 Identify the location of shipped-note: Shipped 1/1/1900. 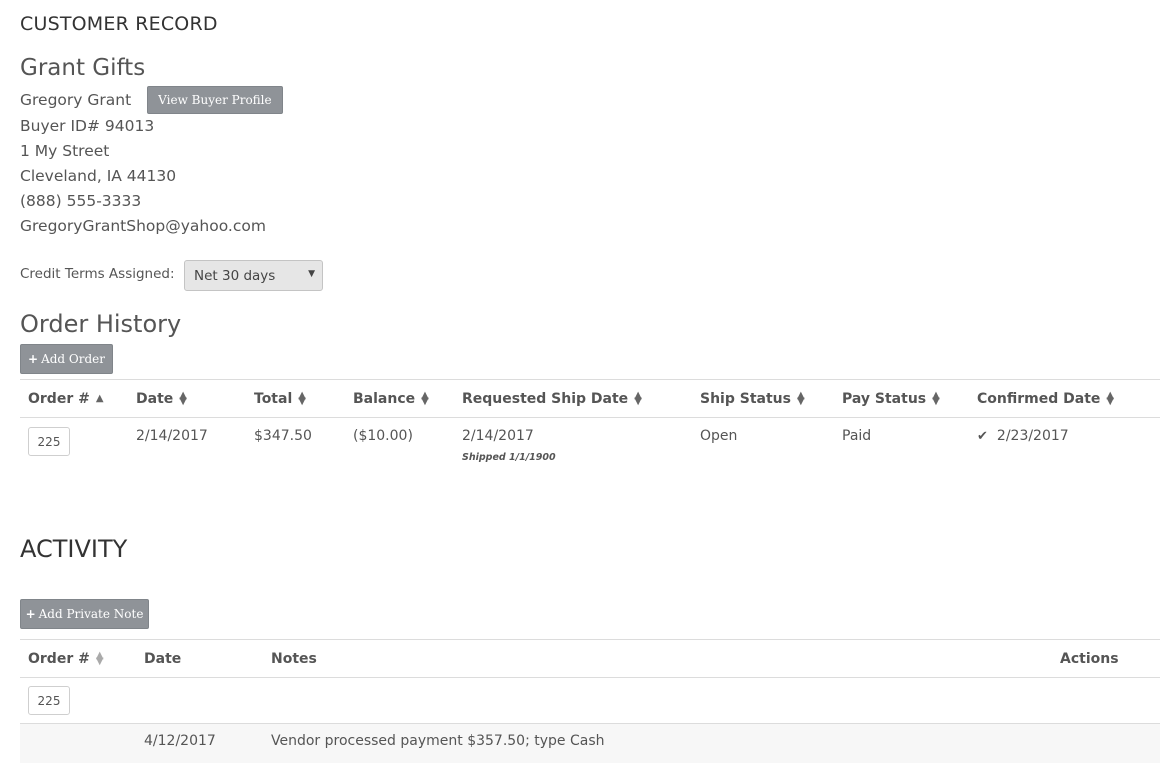
(509, 457).